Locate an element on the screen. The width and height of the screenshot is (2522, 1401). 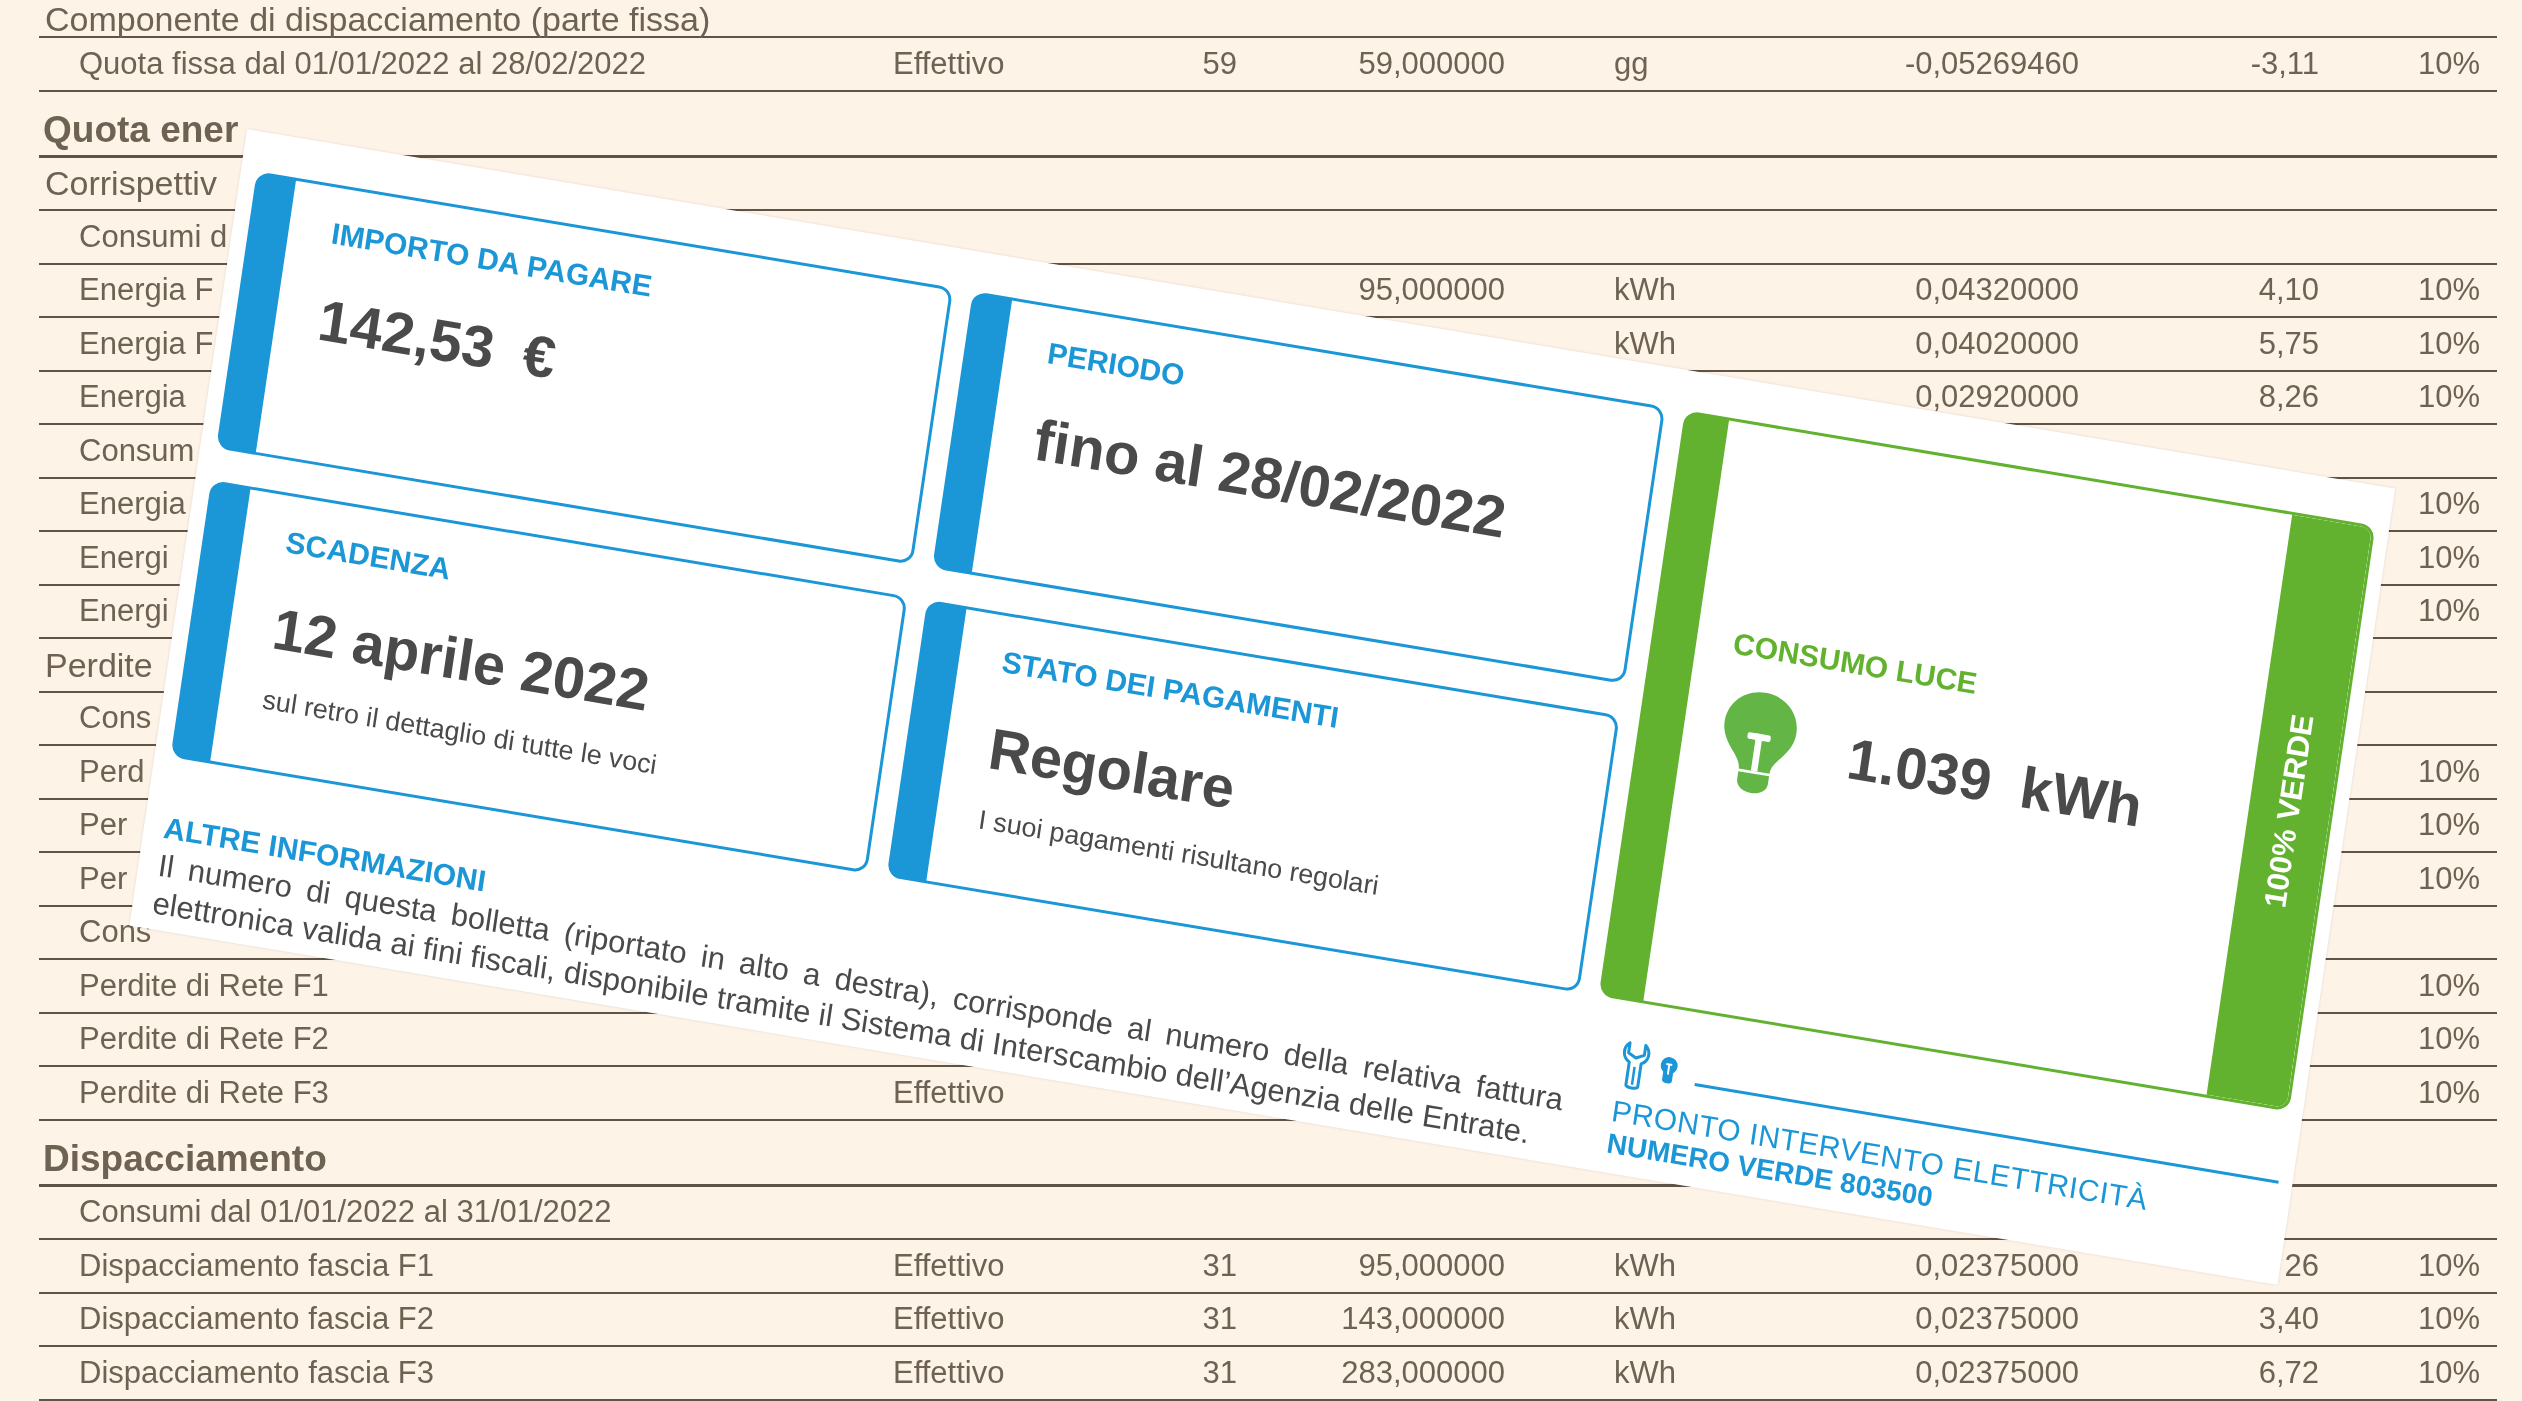
table-cell: Perdite di Rete F1 is located at coordinates (204, 985).